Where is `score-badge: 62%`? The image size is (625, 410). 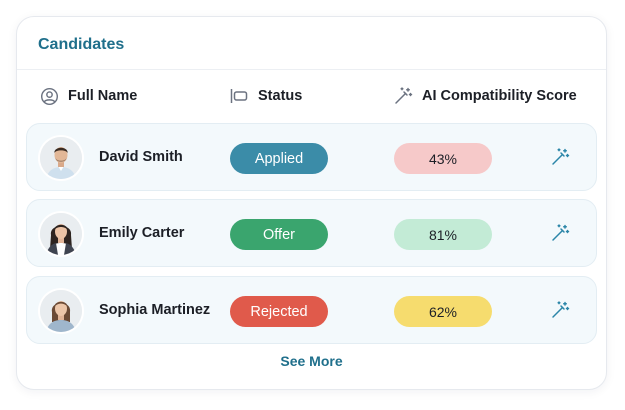
score-badge: 62% is located at coordinates (443, 311).